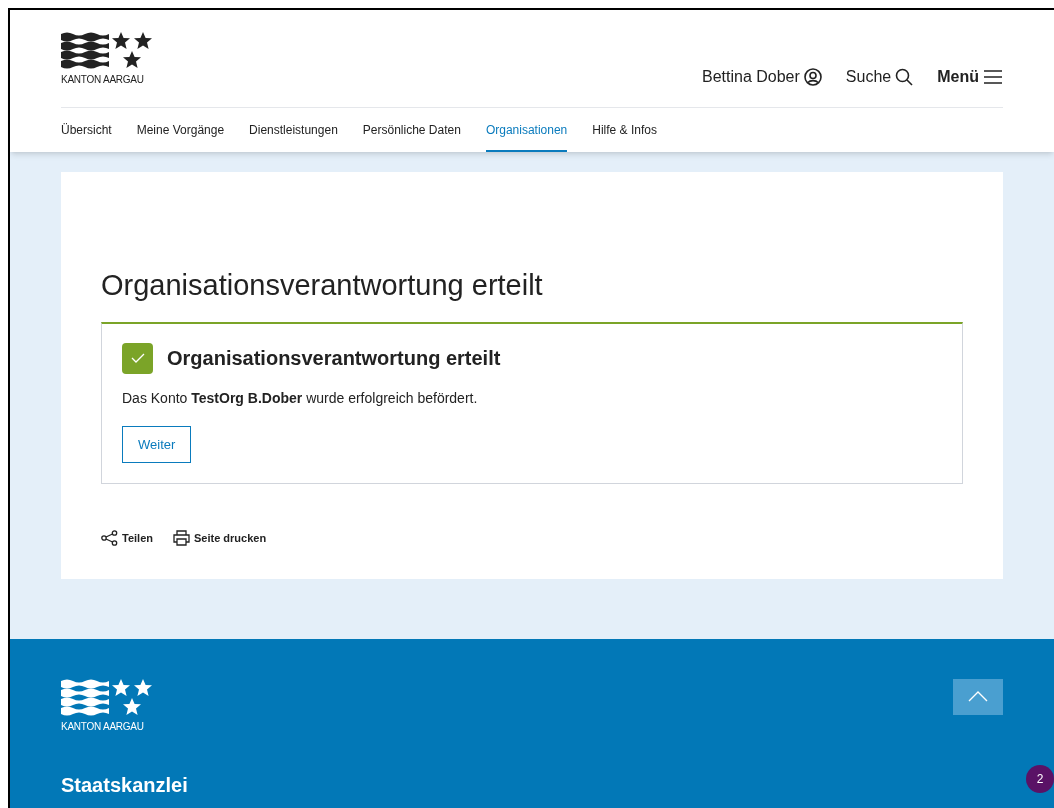 Image resolution: width=1054 pixels, height=808 pixels. Describe the element at coordinates (993, 77) in the screenshot. I see `menu-icon` at that location.